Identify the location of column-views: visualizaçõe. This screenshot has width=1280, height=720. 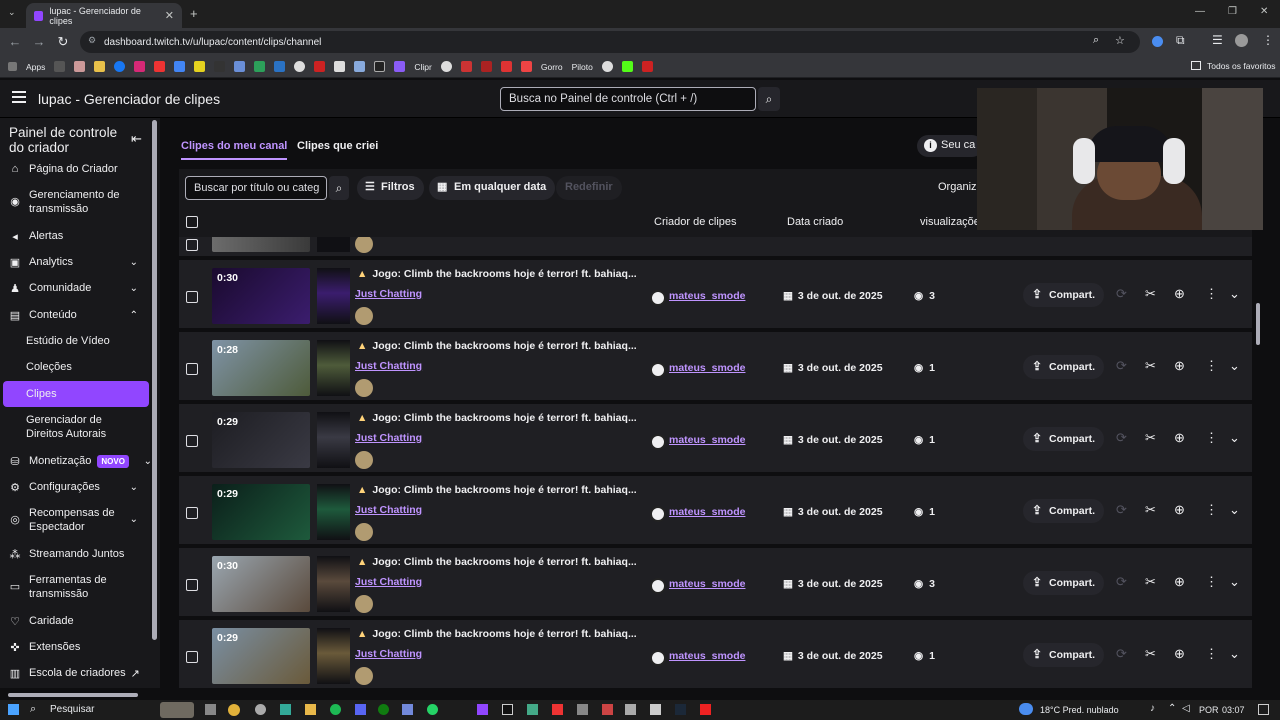
(950, 222).